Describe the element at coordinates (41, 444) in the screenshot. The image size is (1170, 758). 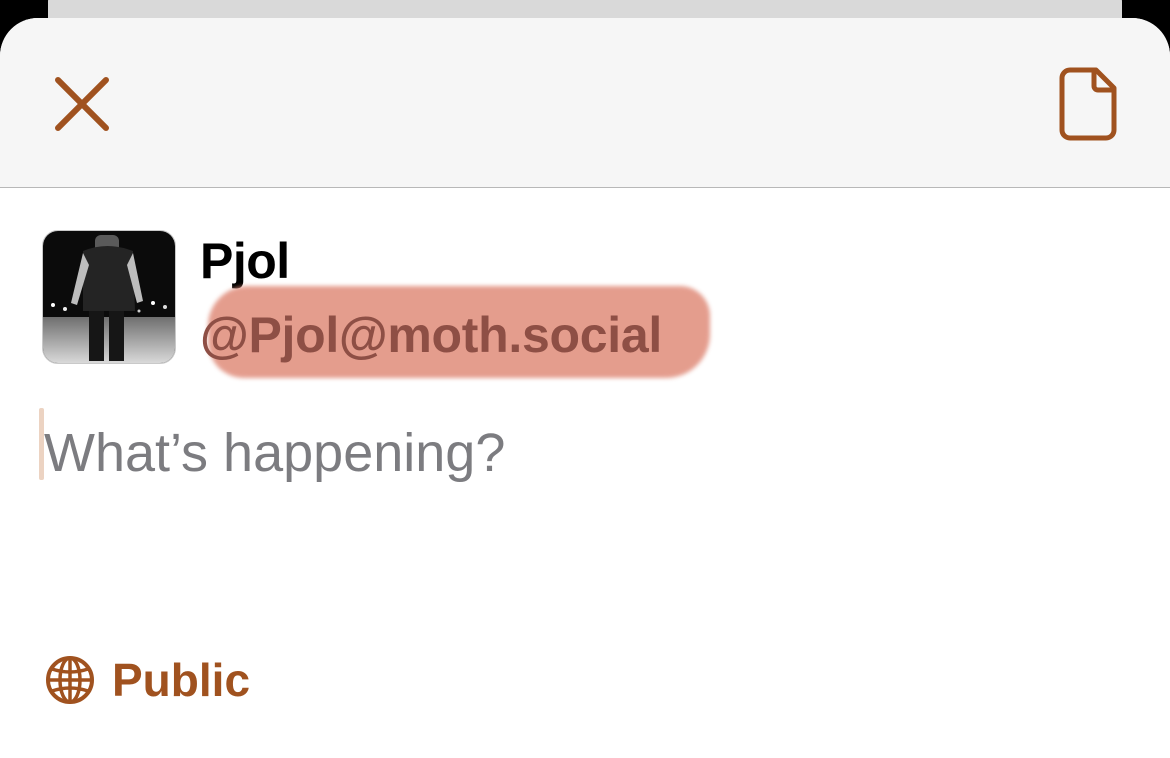
I see `text-cursor` at that location.